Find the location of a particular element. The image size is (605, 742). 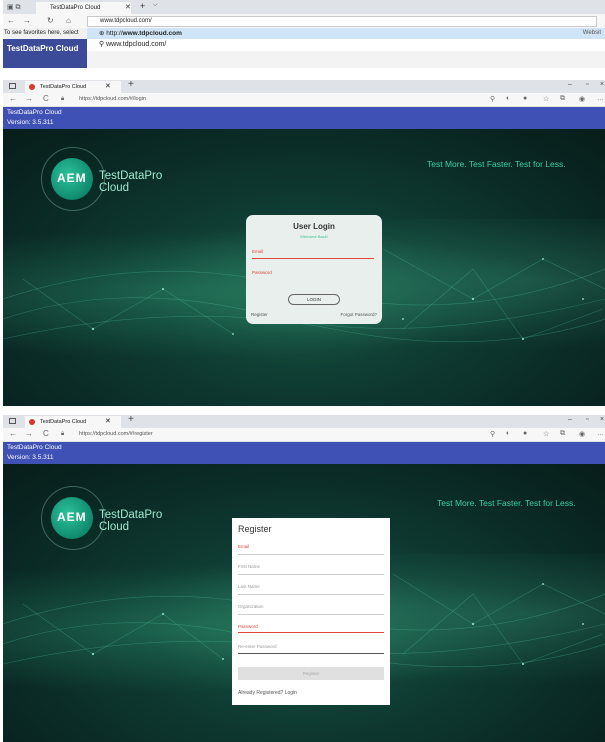

first-name-field: First Name is located at coordinates (311, 566).